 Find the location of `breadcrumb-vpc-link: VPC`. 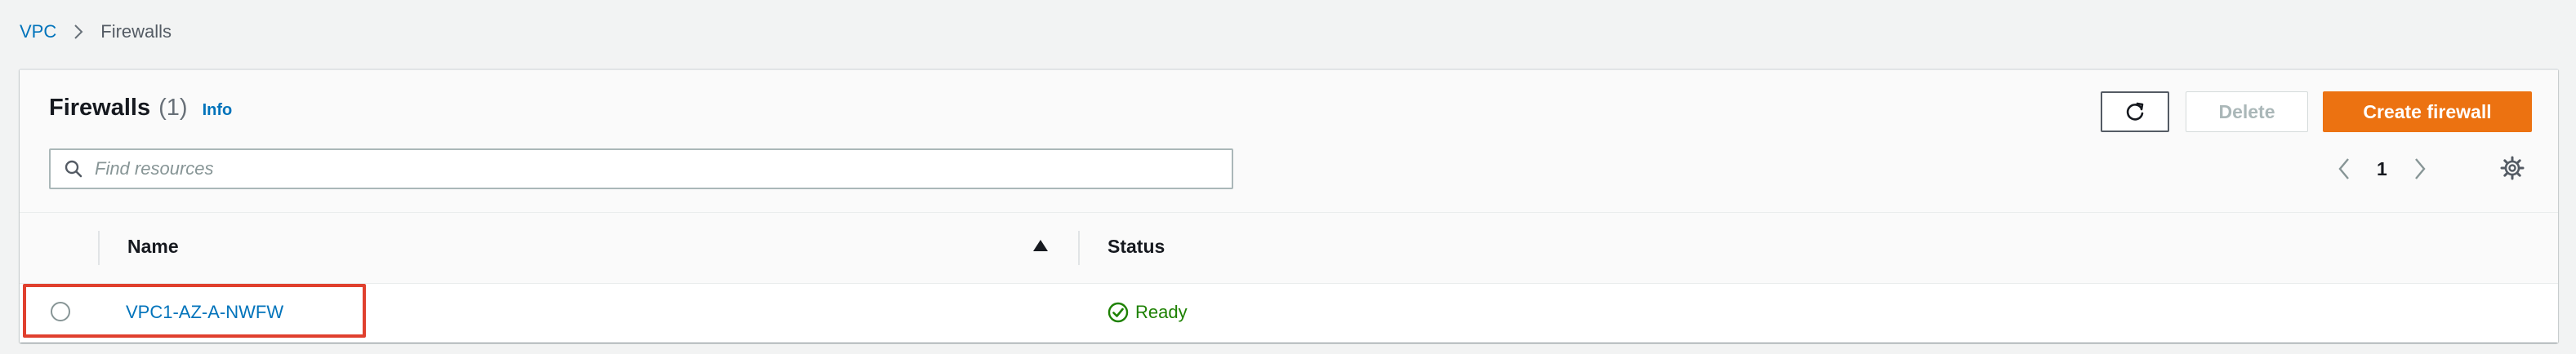

breadcrumb-vpc-link: VPC is located at coordinates (38, 31).